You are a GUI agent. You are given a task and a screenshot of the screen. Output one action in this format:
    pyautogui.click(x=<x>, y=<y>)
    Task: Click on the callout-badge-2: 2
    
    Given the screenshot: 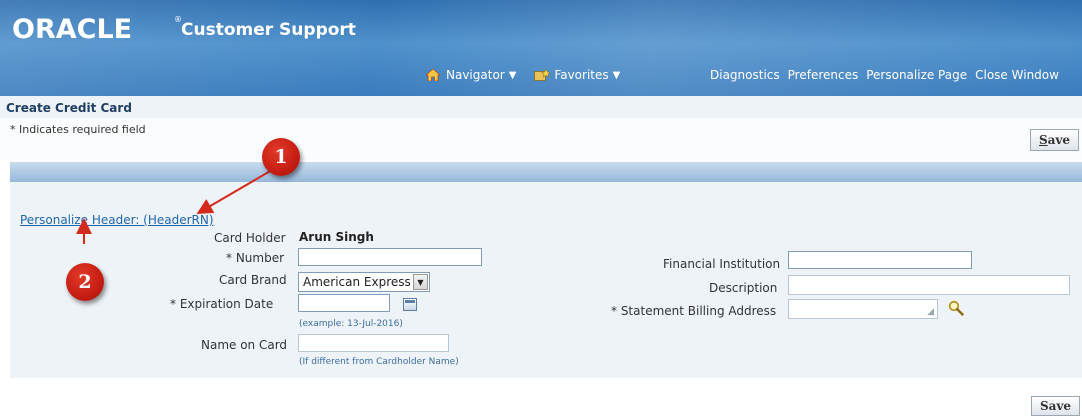 What is the action you would take?
    pyautogui.click(x=85, y=282)
    